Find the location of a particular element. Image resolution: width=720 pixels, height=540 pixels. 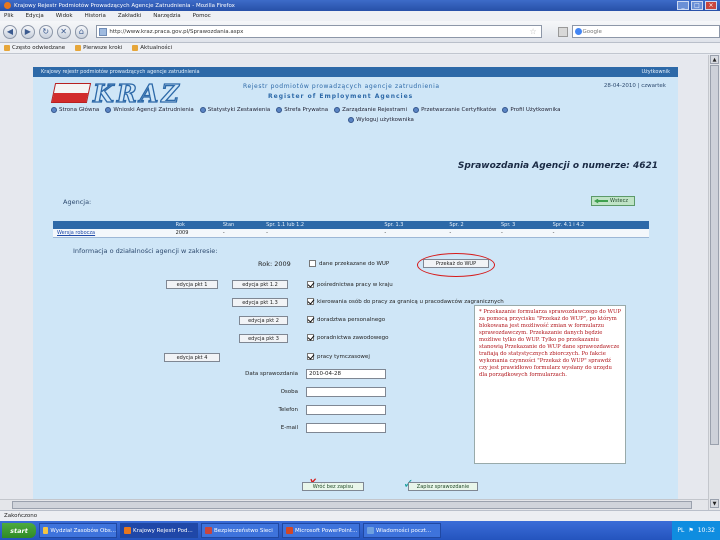

date-field: 2010-04-28 is located at coordinates (346, 374).